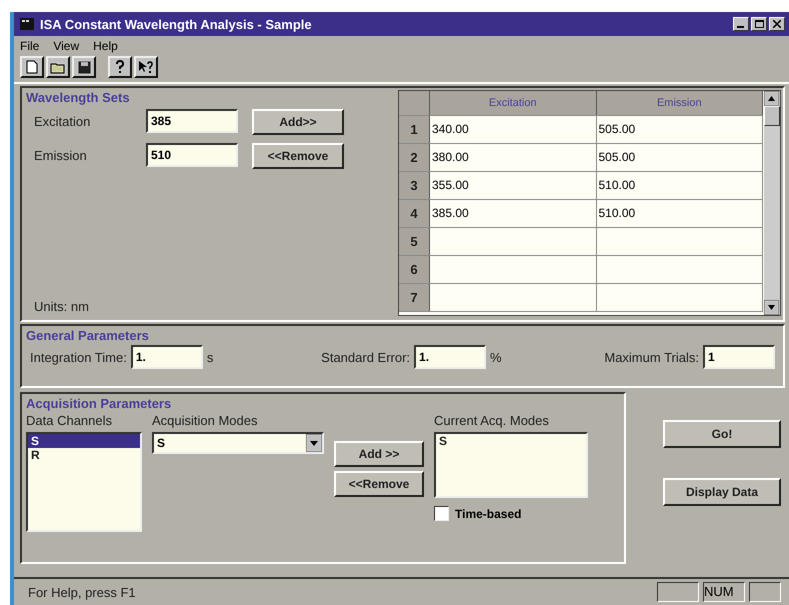  Describe the element at coordinates (314, 443) in the screenshot. I see `dropdown-arrow-icon` at that location.